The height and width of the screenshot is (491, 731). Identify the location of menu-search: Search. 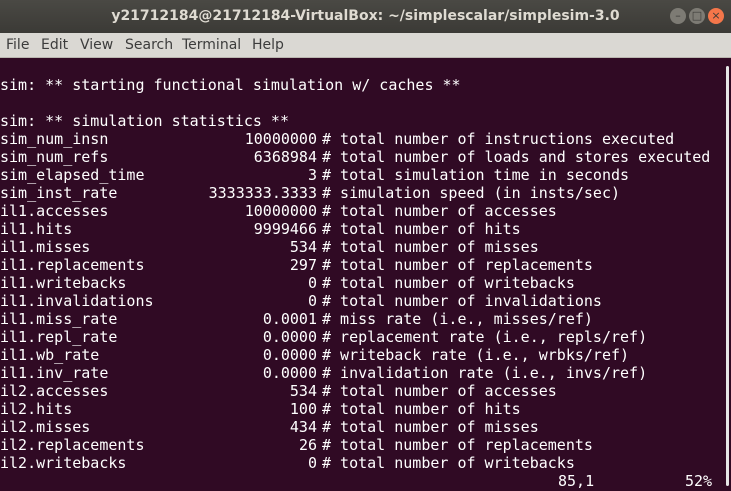
(149, 45).